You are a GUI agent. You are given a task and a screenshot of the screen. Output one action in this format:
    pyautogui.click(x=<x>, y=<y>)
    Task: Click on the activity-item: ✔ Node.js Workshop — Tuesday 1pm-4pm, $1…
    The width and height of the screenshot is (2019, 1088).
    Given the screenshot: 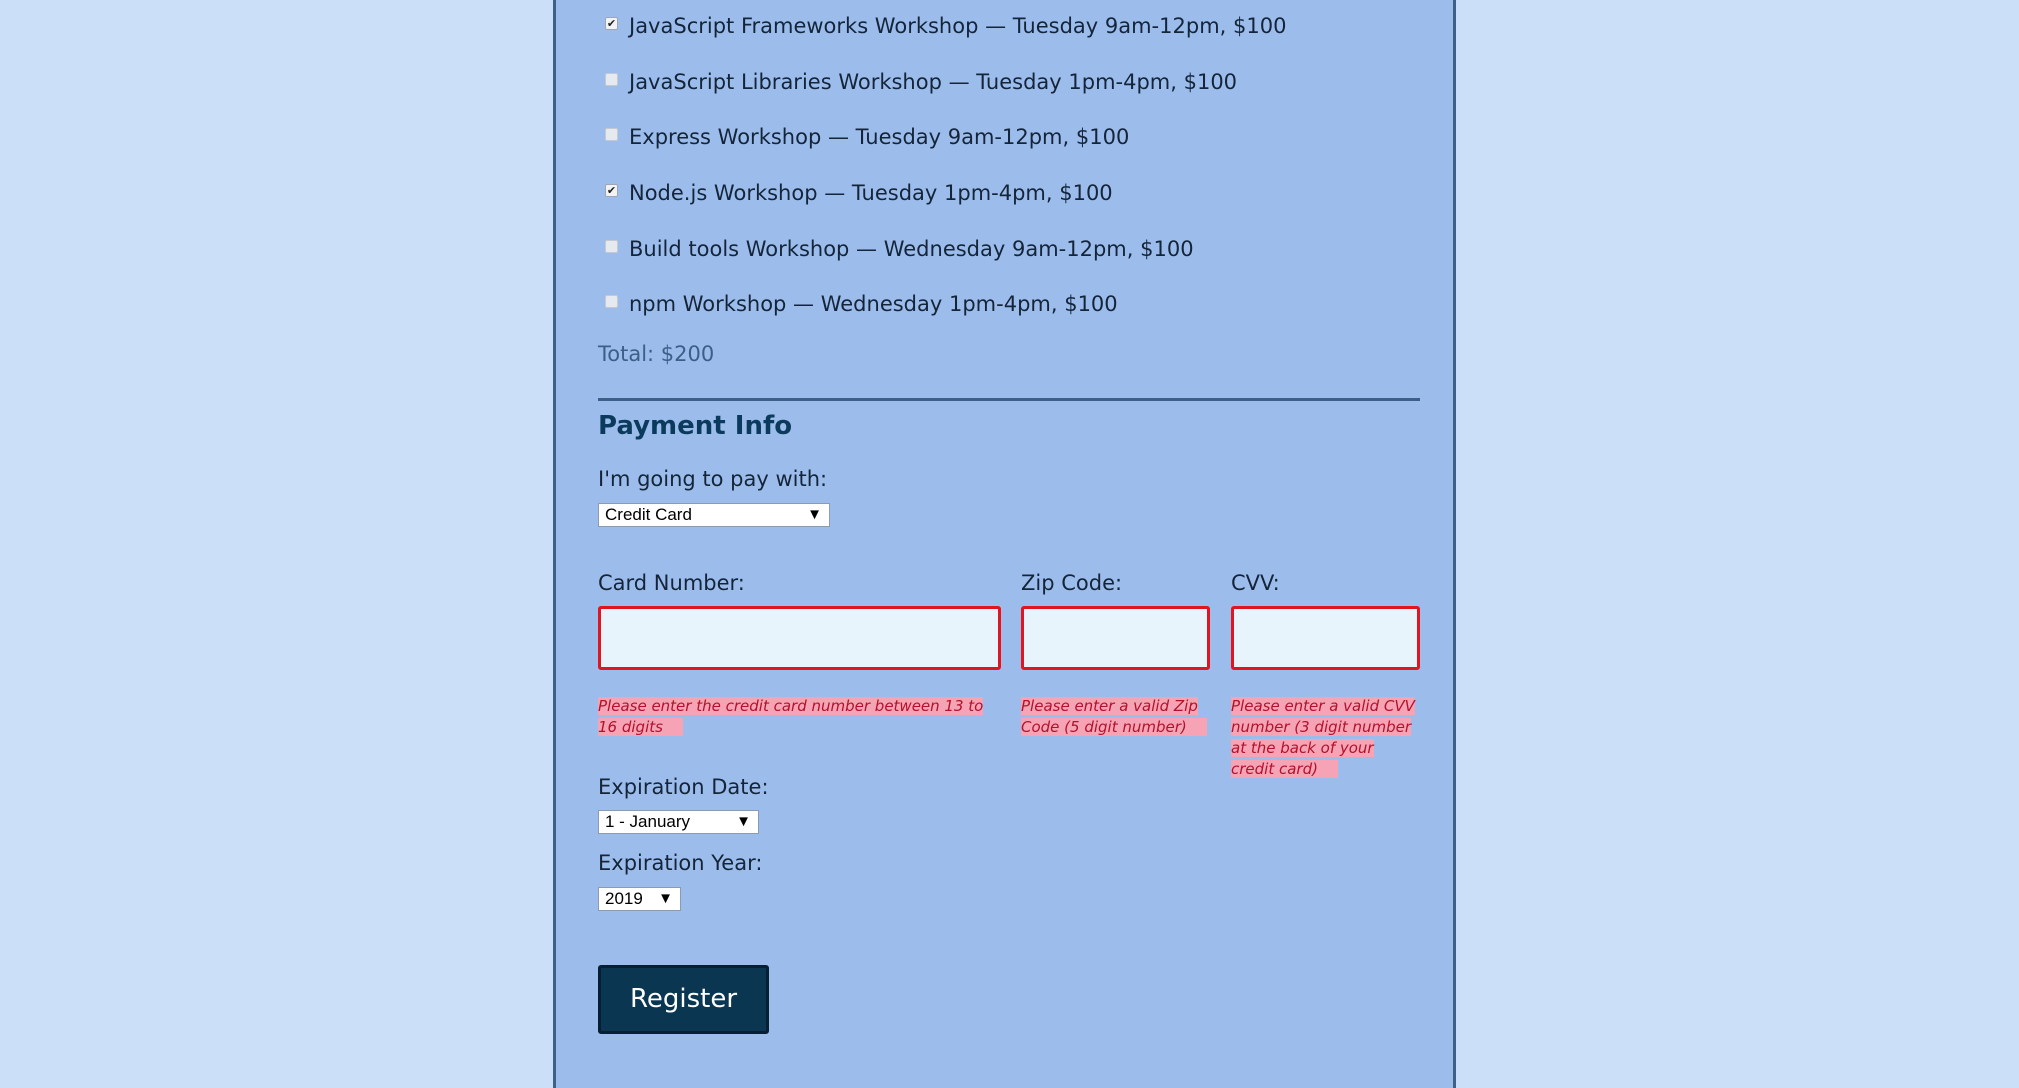 What is the action you would take?
    pyautogui.click(x=855, y=193)
    